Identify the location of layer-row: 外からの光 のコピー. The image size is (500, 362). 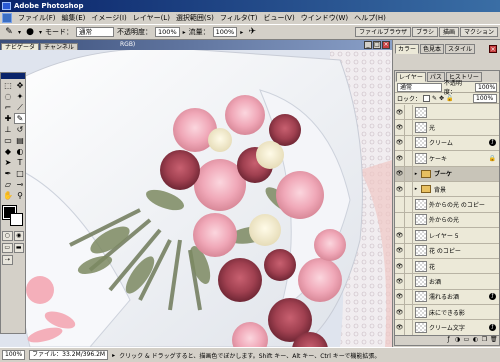
(447, 205).